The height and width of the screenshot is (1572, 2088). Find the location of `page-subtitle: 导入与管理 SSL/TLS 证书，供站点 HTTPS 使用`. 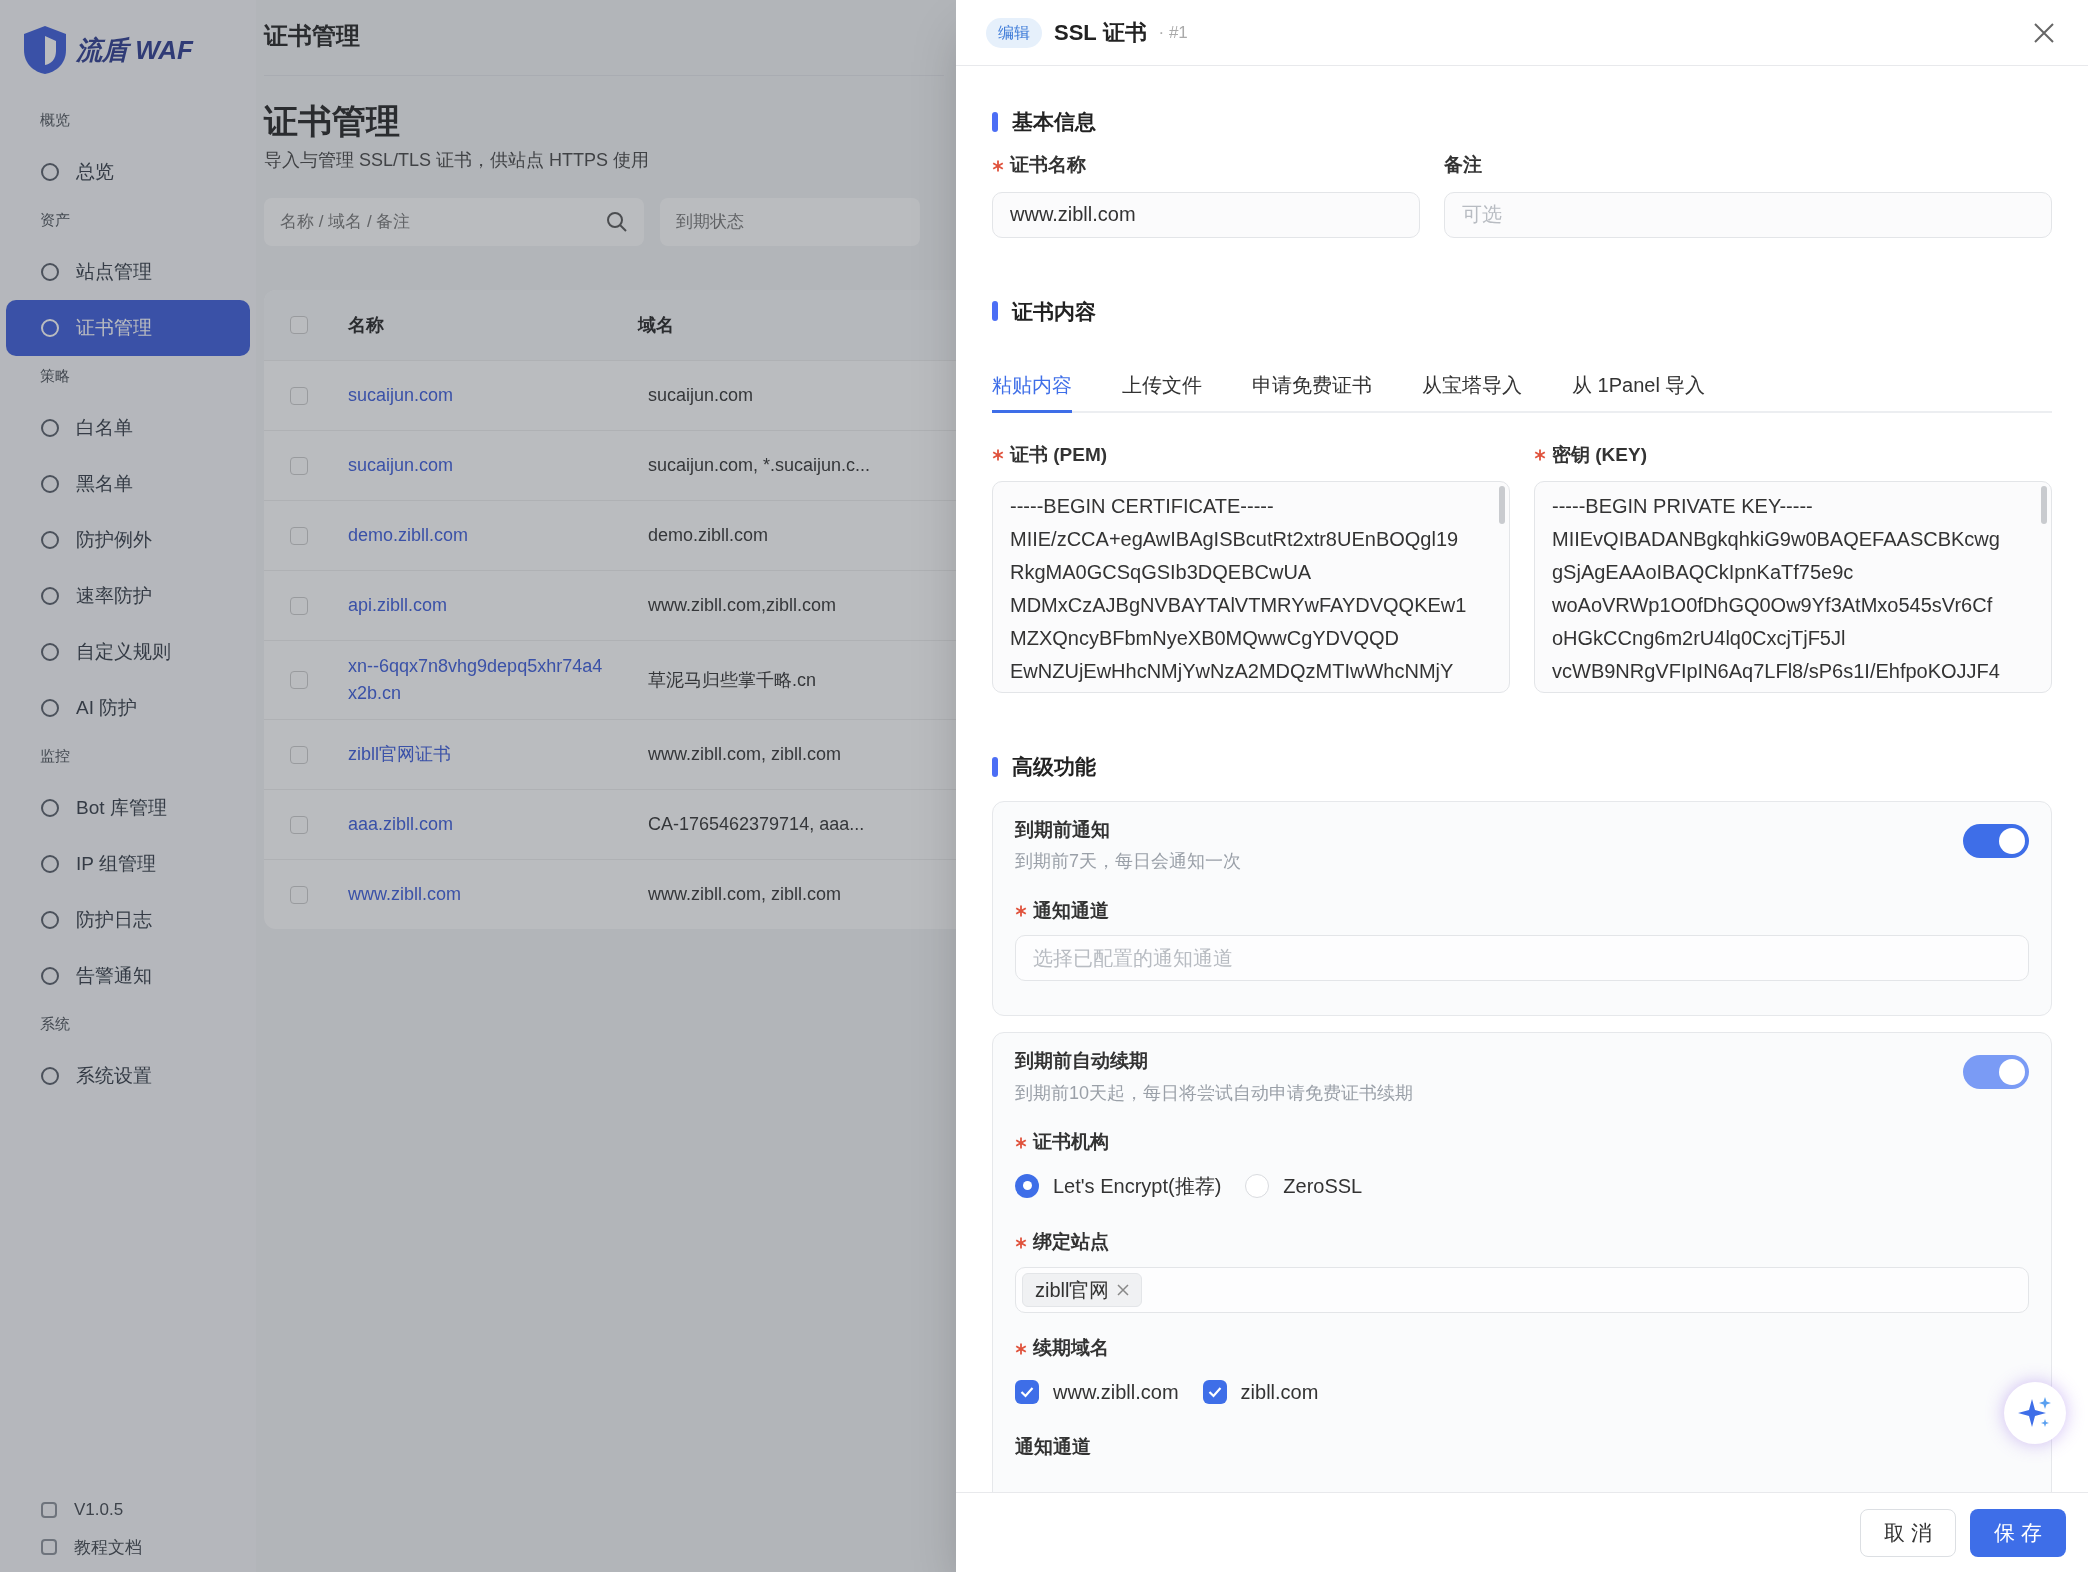

page-subtitle: 导入与管理 SSL/TLS 证书，供站点 HTTPS 使用 is located at coordinates (457, 160).